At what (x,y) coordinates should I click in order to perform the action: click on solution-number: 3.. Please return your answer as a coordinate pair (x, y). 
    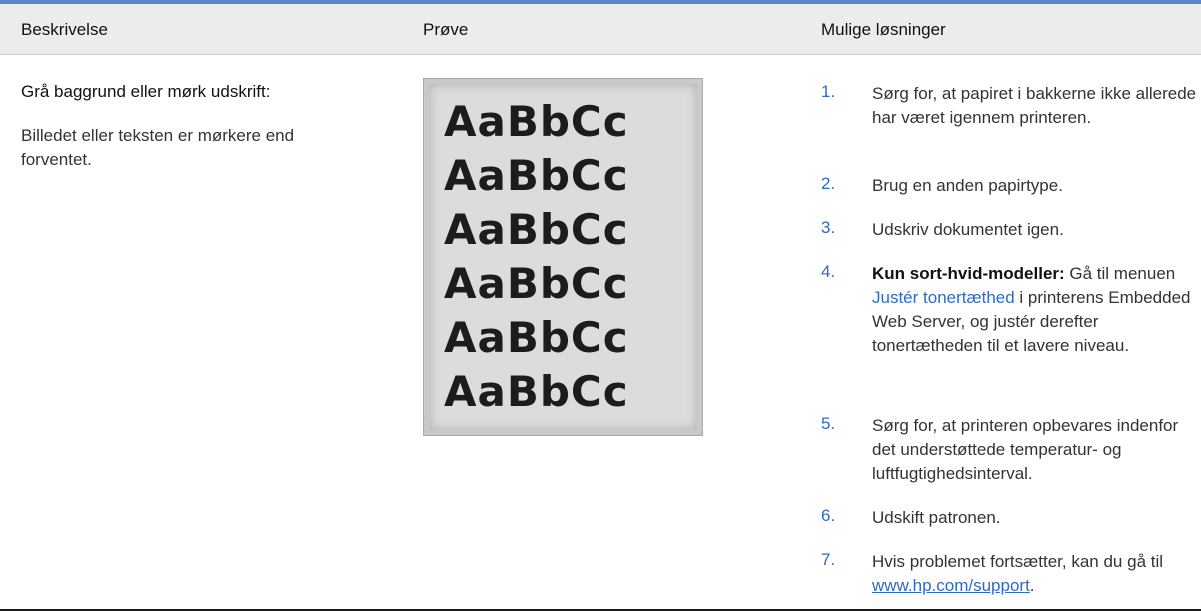
    Looking at the image, I should click on (828, 227).